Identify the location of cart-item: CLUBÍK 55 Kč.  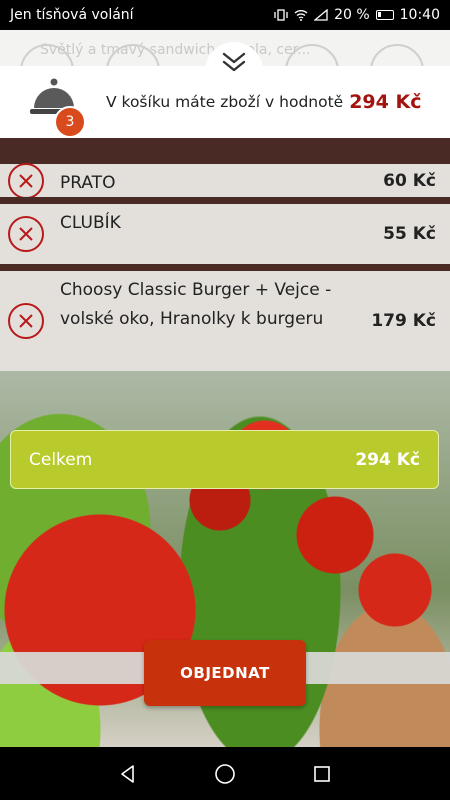
(225, 230).